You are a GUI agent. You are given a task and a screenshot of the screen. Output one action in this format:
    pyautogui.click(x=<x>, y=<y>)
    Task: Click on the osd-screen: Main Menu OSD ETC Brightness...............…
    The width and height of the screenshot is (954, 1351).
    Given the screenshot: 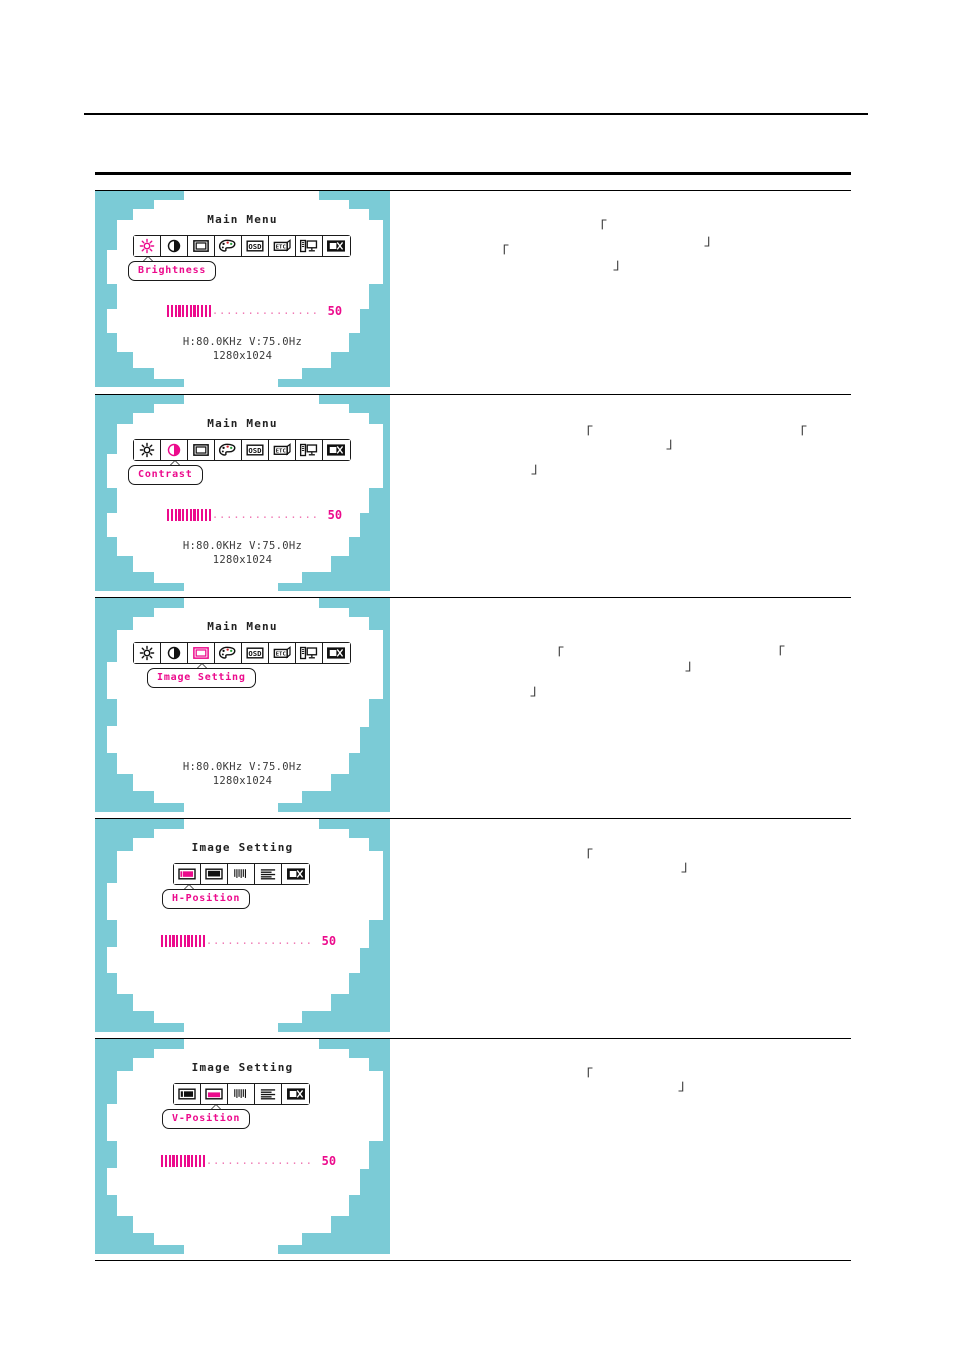 What is the action you would take?
    pyautogui.click(x=242, y=289)
    